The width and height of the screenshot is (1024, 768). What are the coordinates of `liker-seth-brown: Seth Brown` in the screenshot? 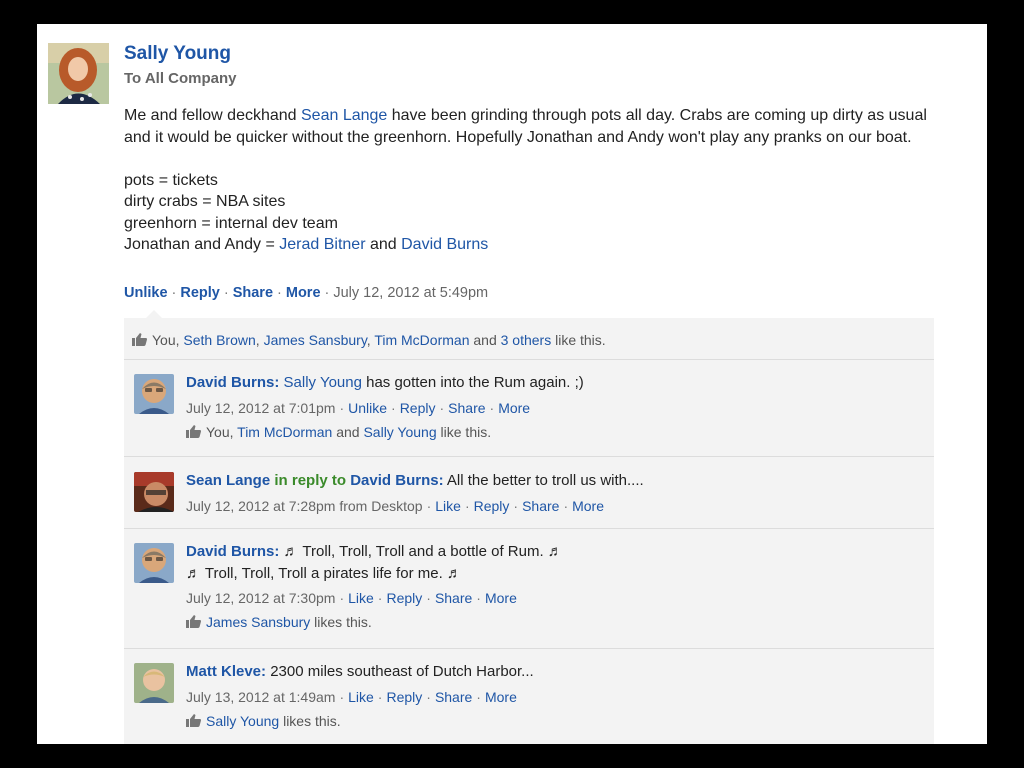 It's located at (219, 340).